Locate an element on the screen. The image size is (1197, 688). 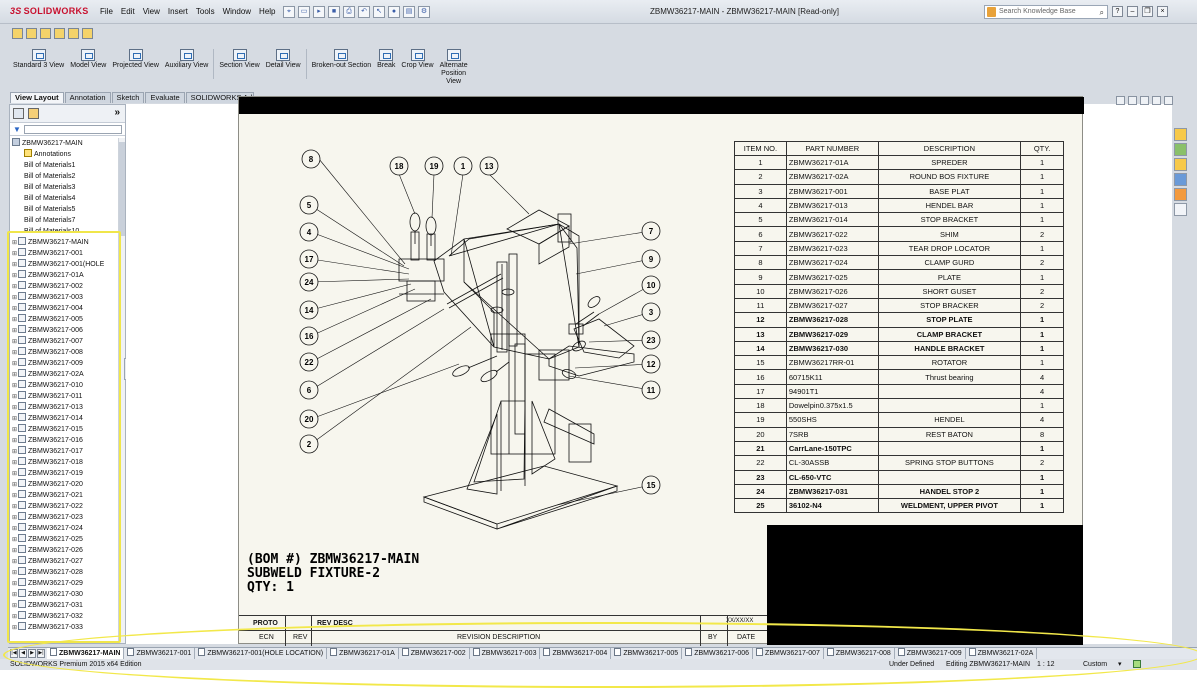
magnifier-icon: ⌕ is located at coordinates (1102, 13).